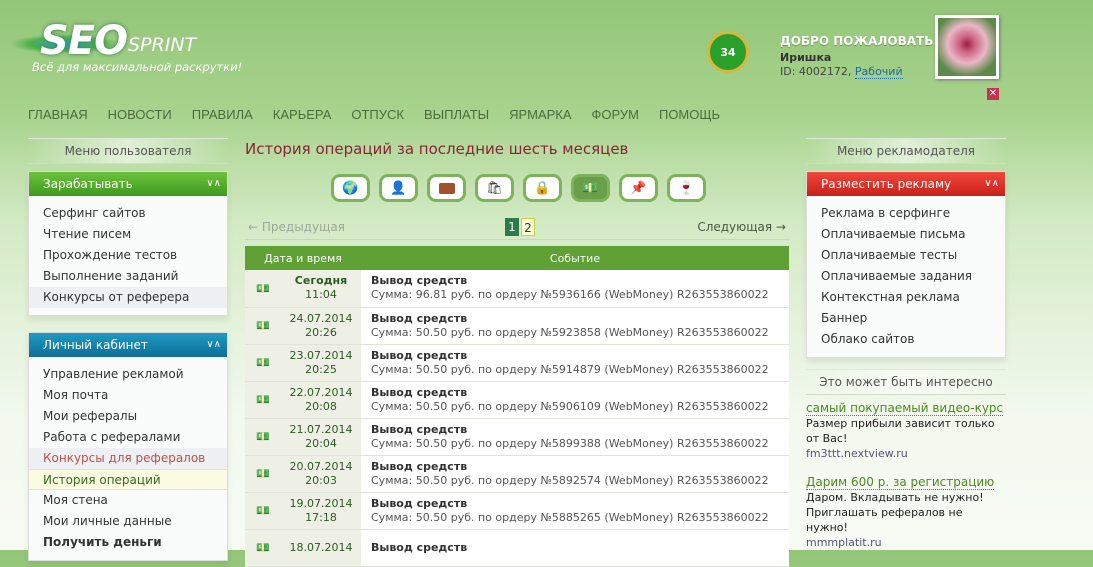  Describe the element at coordinates (321, 318) in the screenshot. I see `row-date: 24.07.2014` at that location.